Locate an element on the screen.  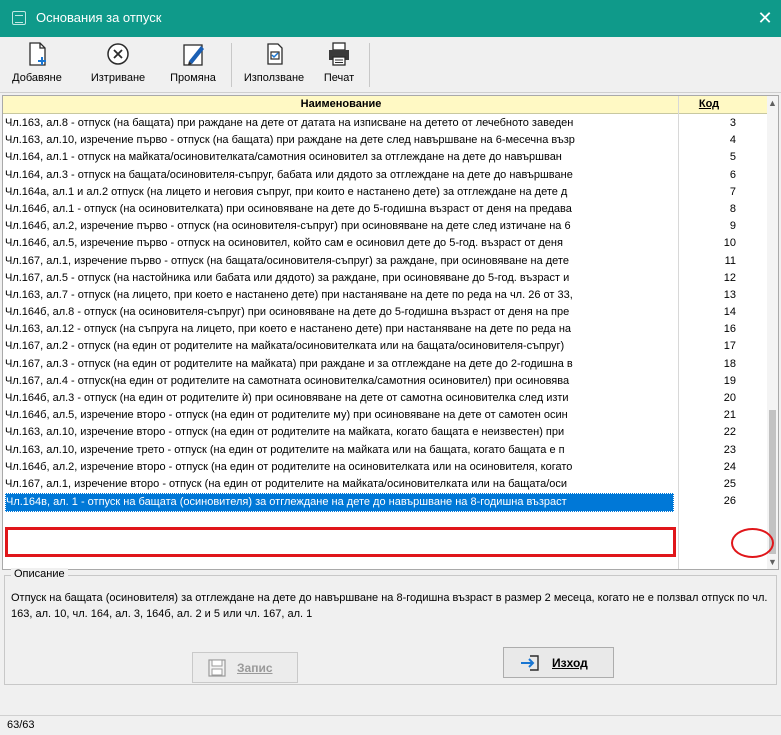
description-legend: Описание is located at coordinates (39, 574).